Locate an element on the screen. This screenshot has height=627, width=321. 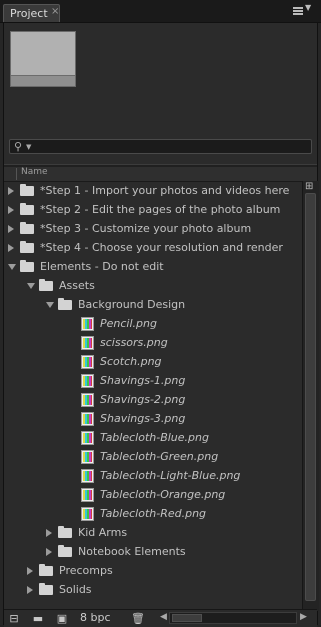
list-item-file: Shavings-3.png is located at coordinates (152, 419).